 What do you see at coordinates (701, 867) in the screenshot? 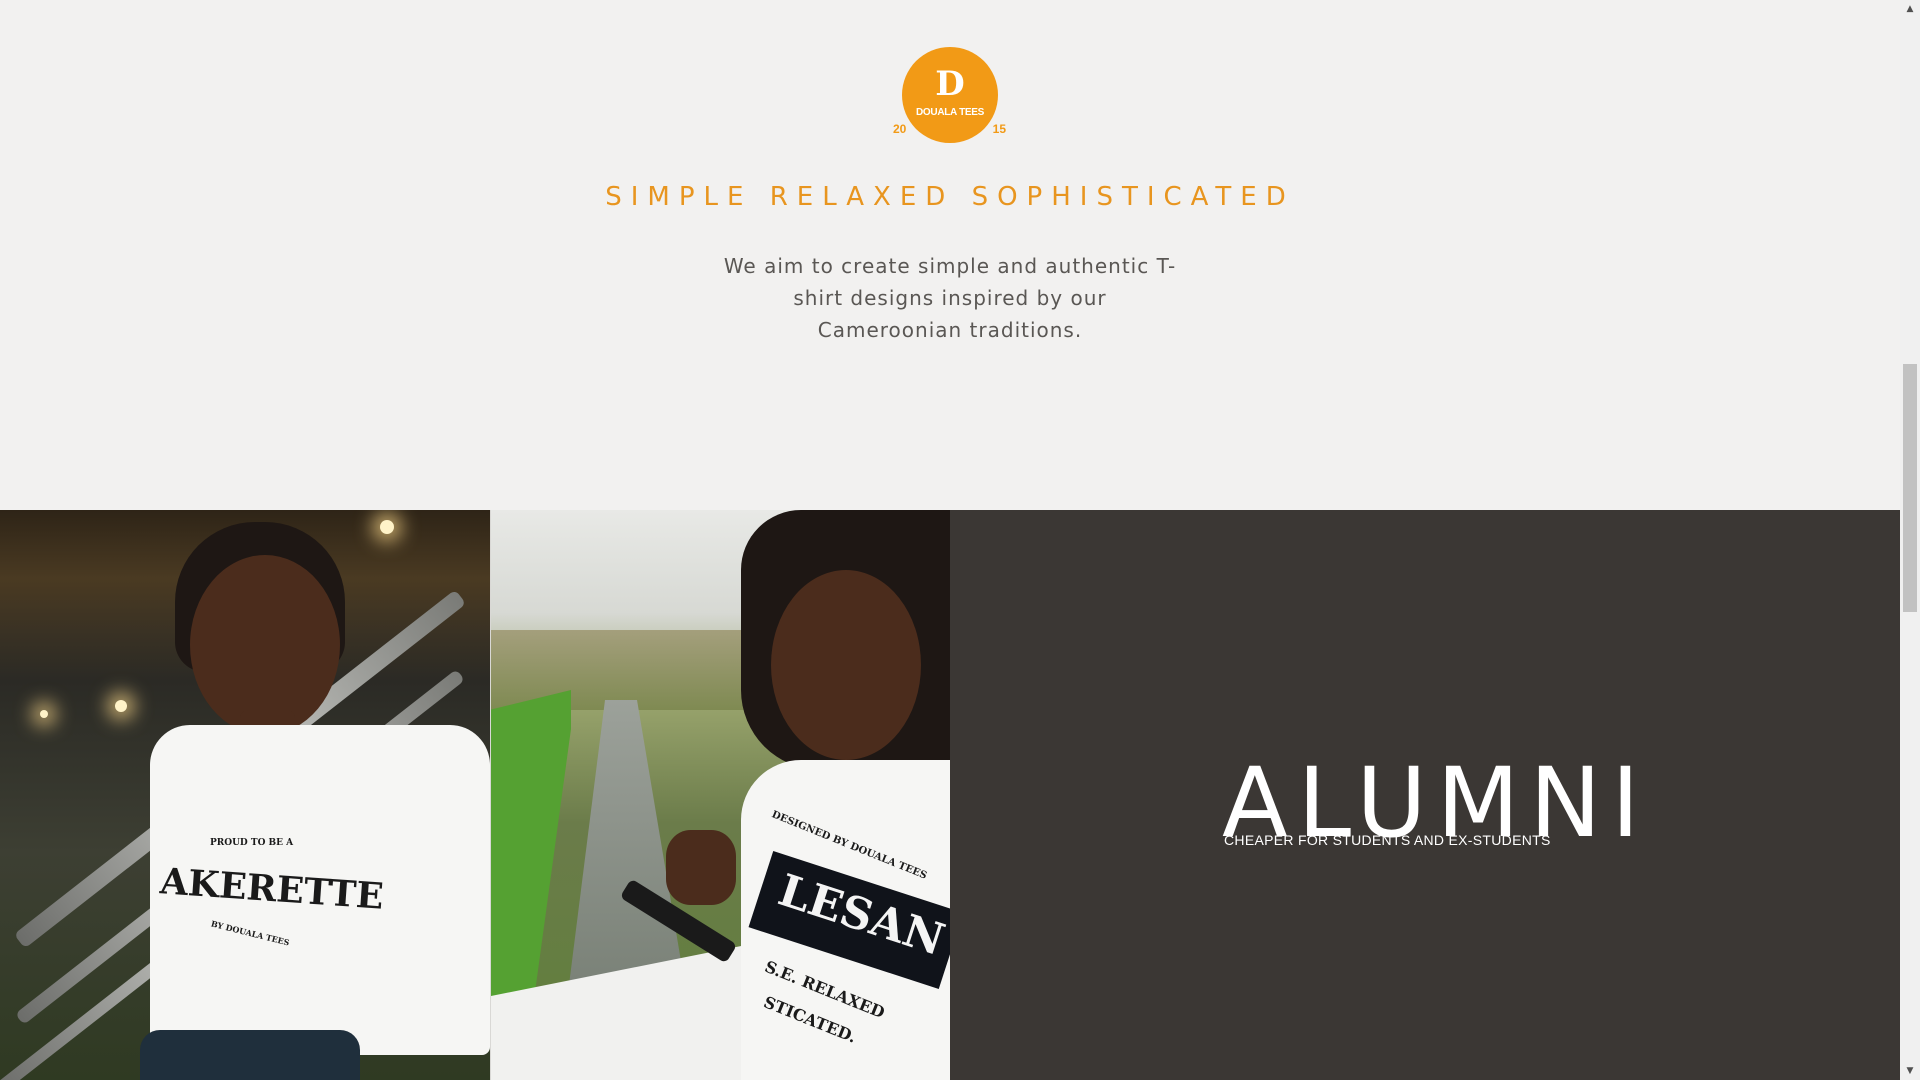
I see `hand` at bounding box center [701, 867].